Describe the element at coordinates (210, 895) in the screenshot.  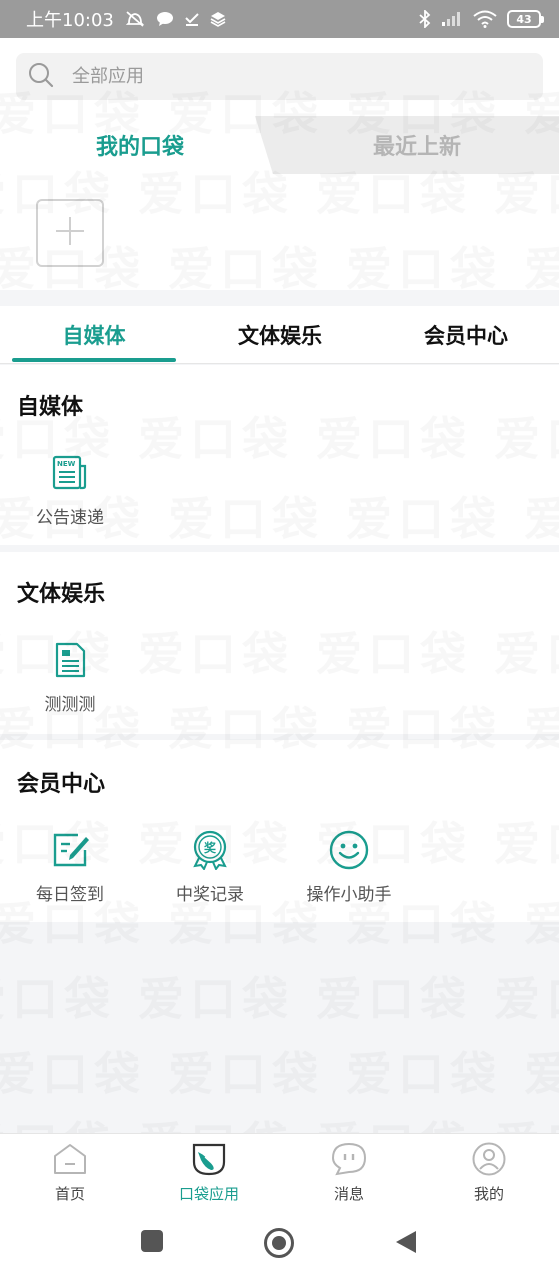
I see `app-label: 中奖记录` at that location.